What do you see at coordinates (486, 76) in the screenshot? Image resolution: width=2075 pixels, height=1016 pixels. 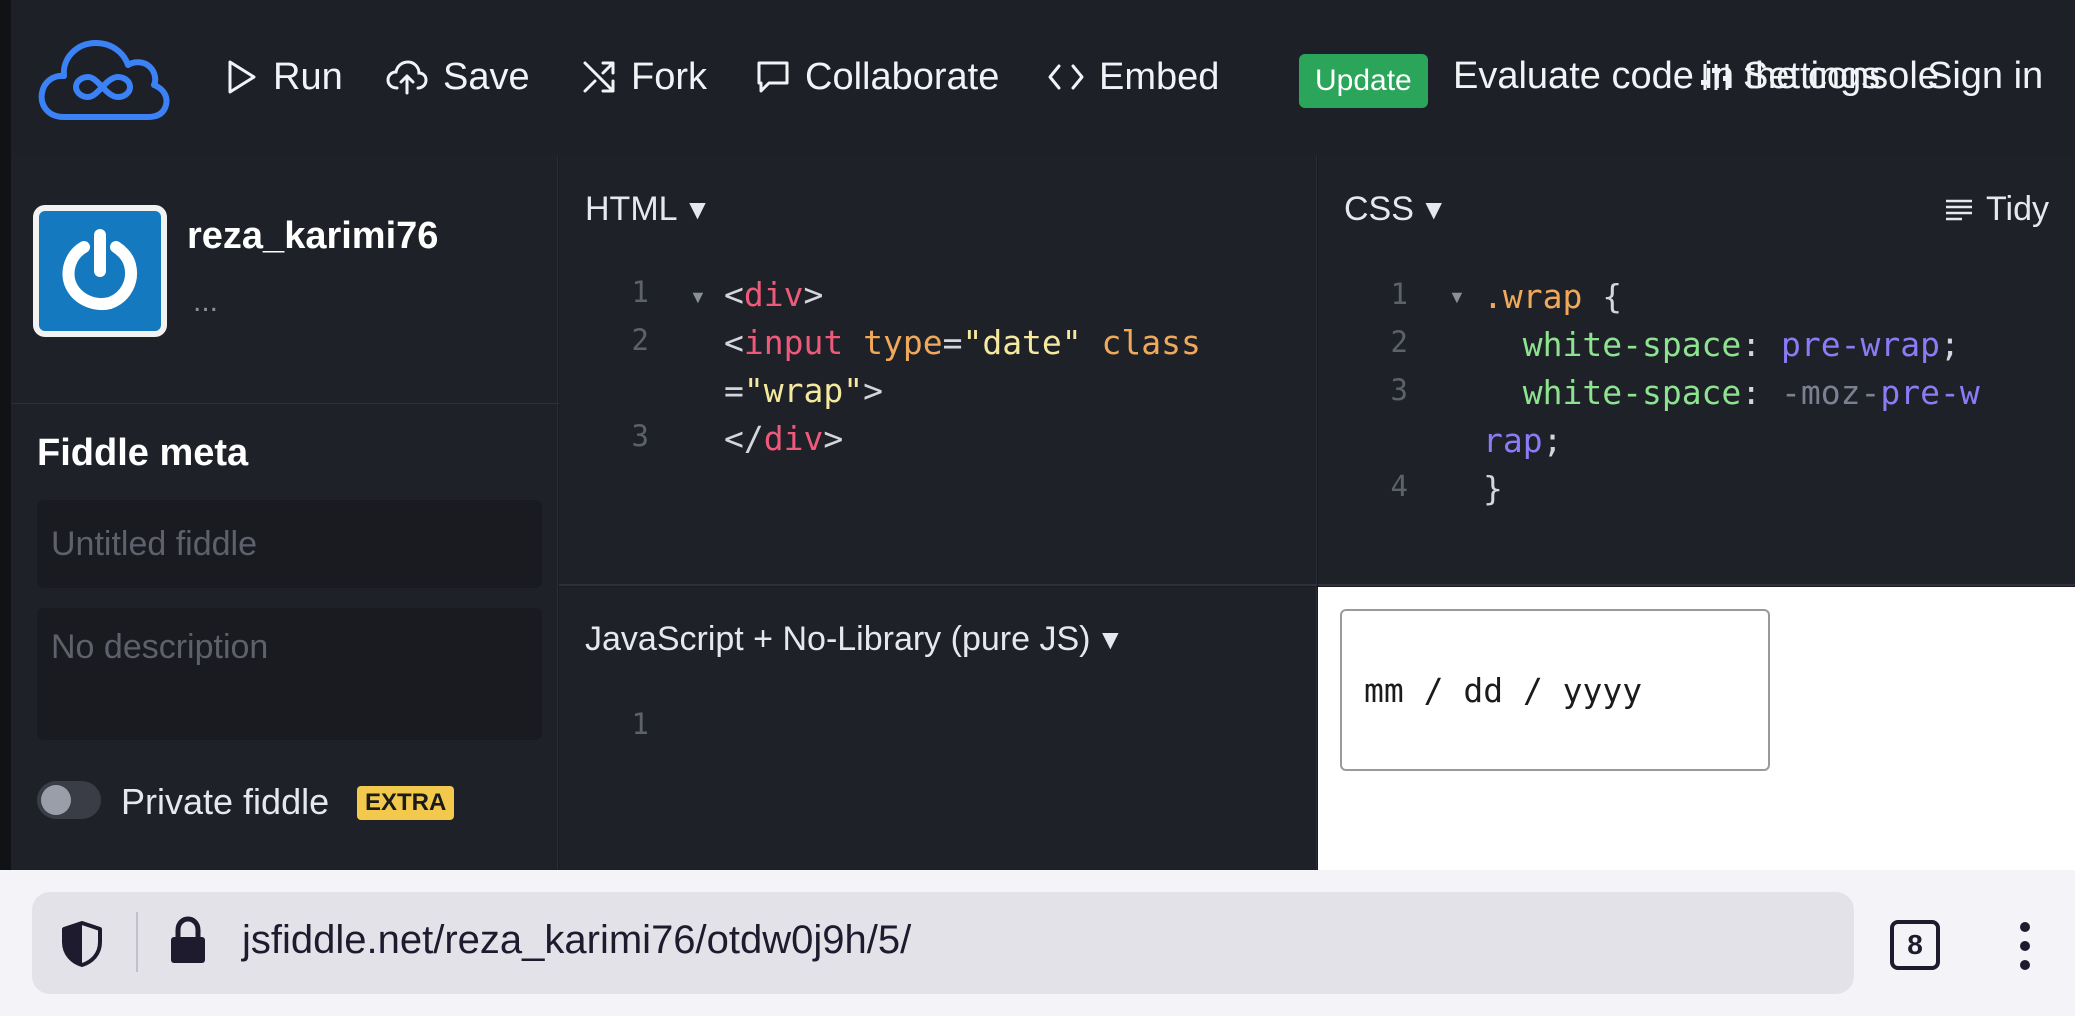 I see `save-label: Save` at bounding box center [486, 76].